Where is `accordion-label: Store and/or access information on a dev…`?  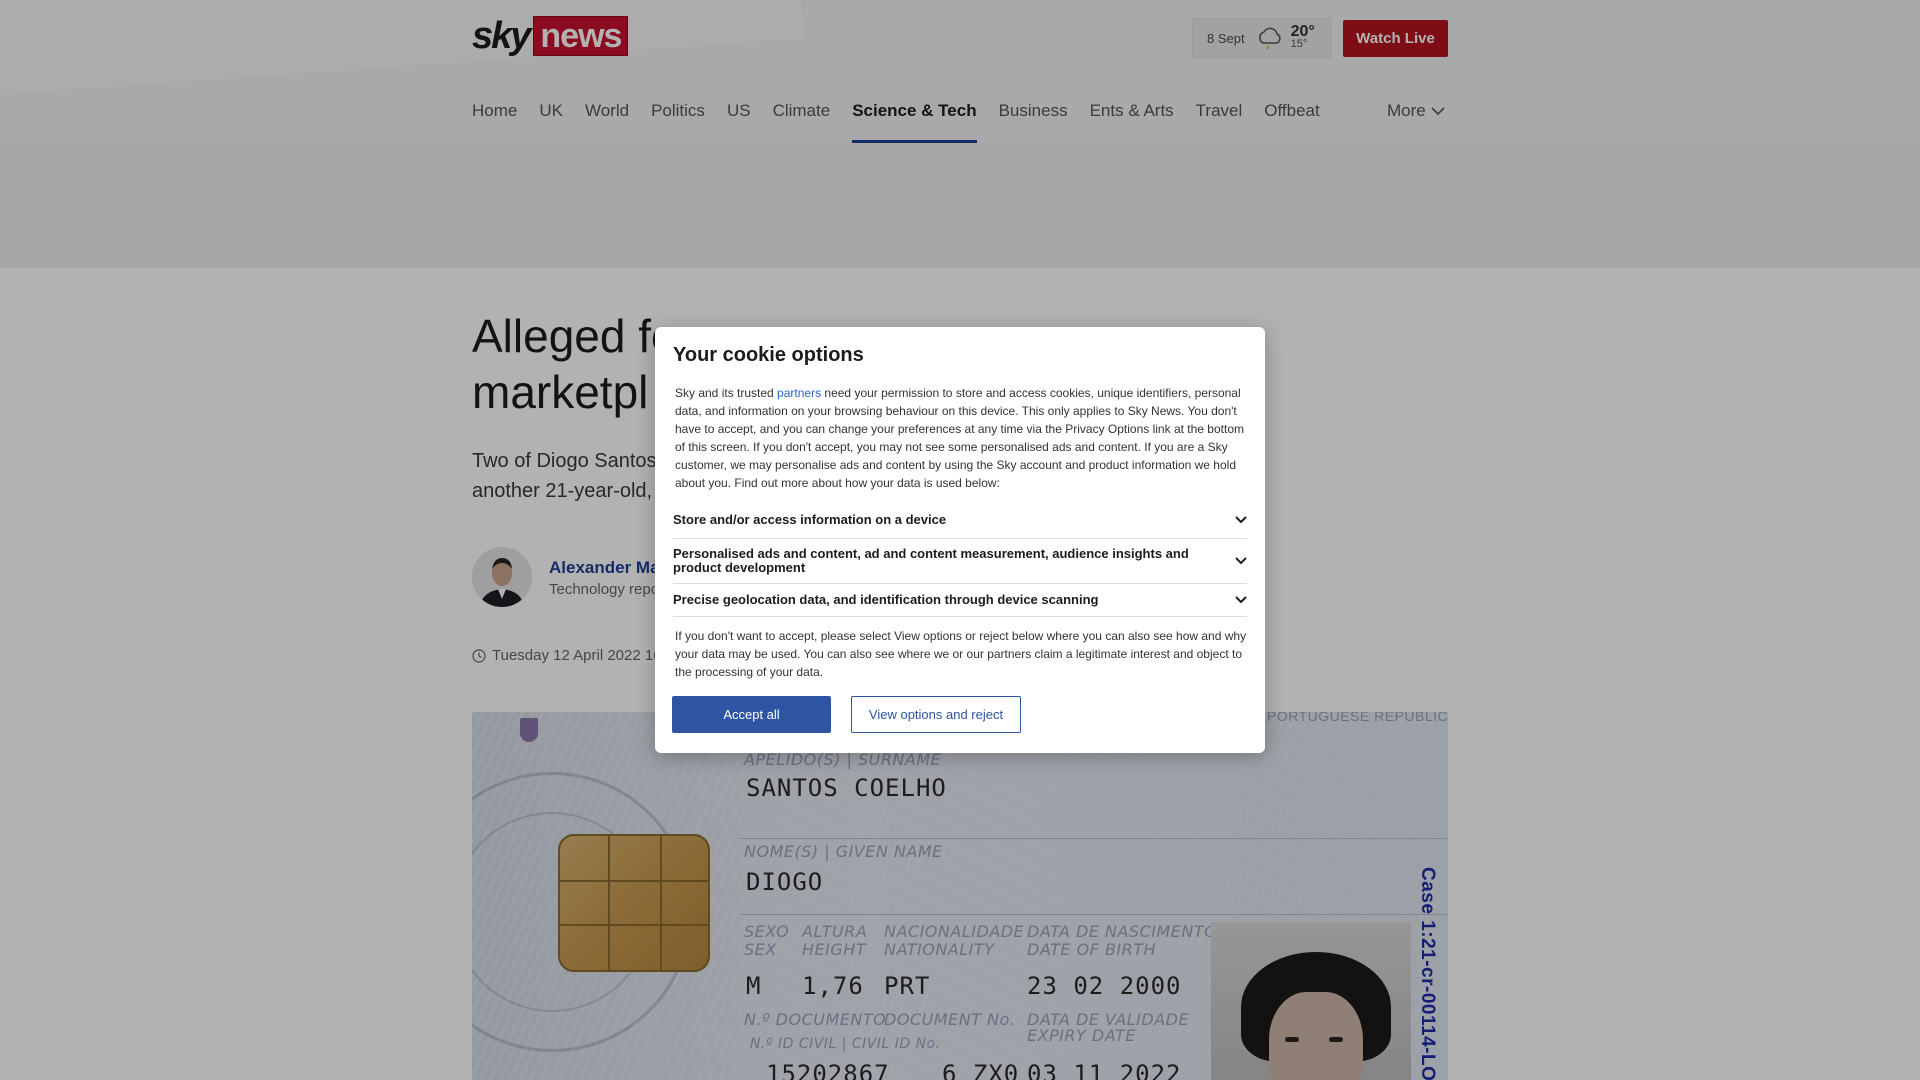 accordion-label: Store and/or access information on a dev… is located at coordinates (810, 519).